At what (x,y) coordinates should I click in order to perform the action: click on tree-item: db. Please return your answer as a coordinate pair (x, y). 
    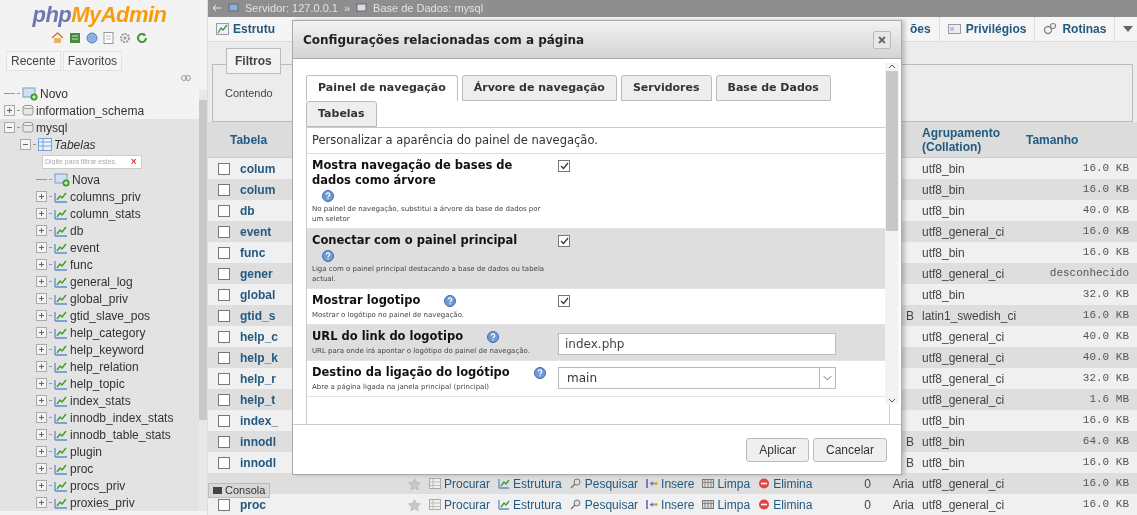
    Looking at the image, I should click on (77, 230).